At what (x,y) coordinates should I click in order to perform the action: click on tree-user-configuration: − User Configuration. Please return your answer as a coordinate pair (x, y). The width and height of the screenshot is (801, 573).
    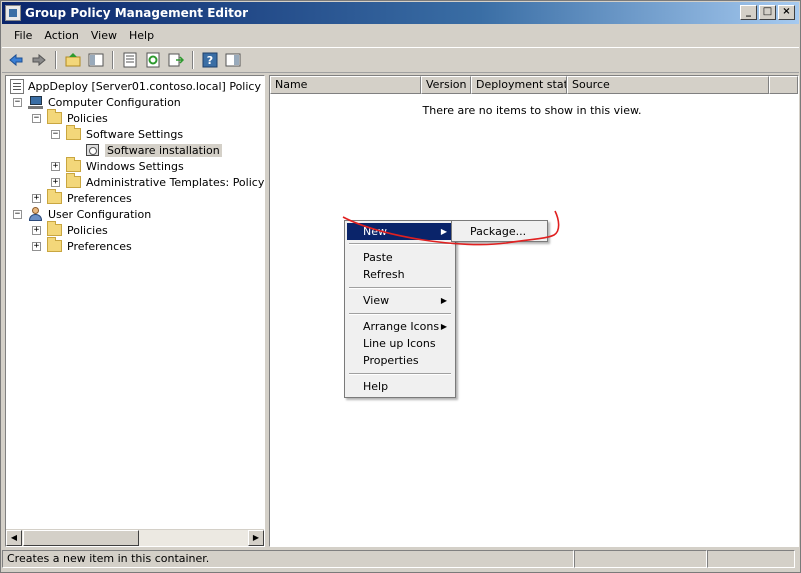
    Looking at the image, I should click on (82, 214).